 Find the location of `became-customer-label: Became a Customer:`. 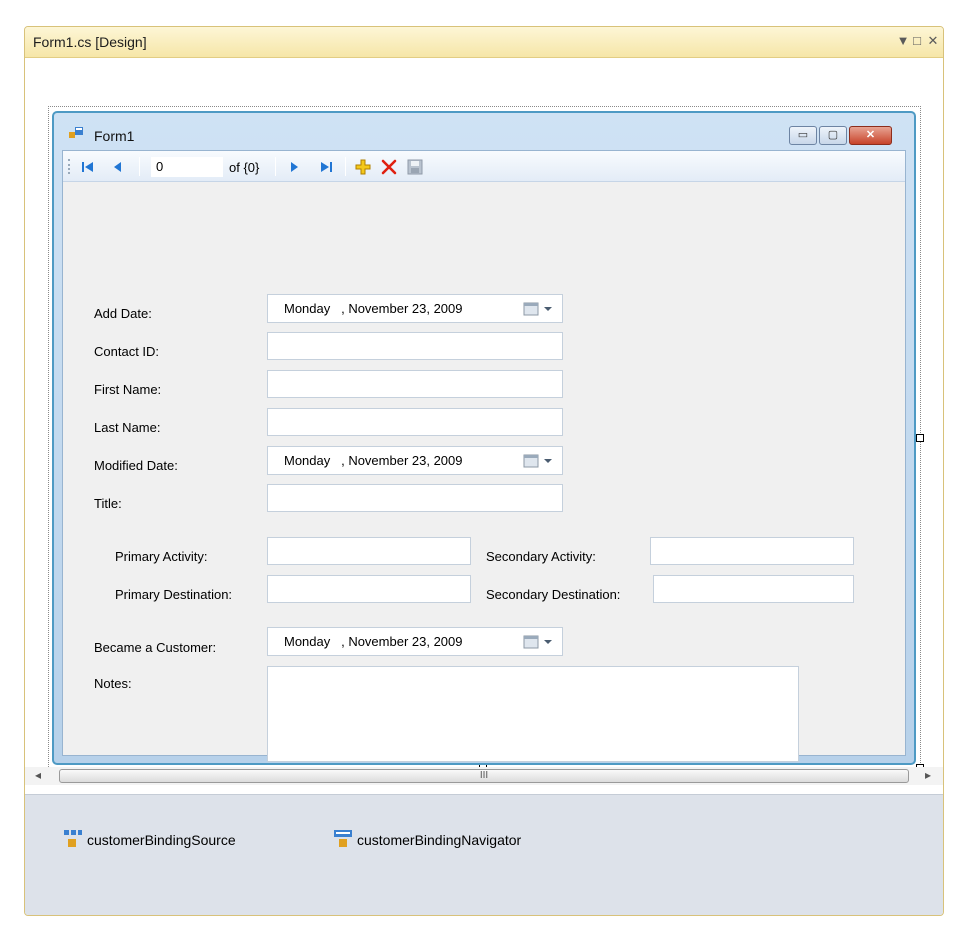

became-customer-label: Became a Customer: is located at coordinates (155, 647).